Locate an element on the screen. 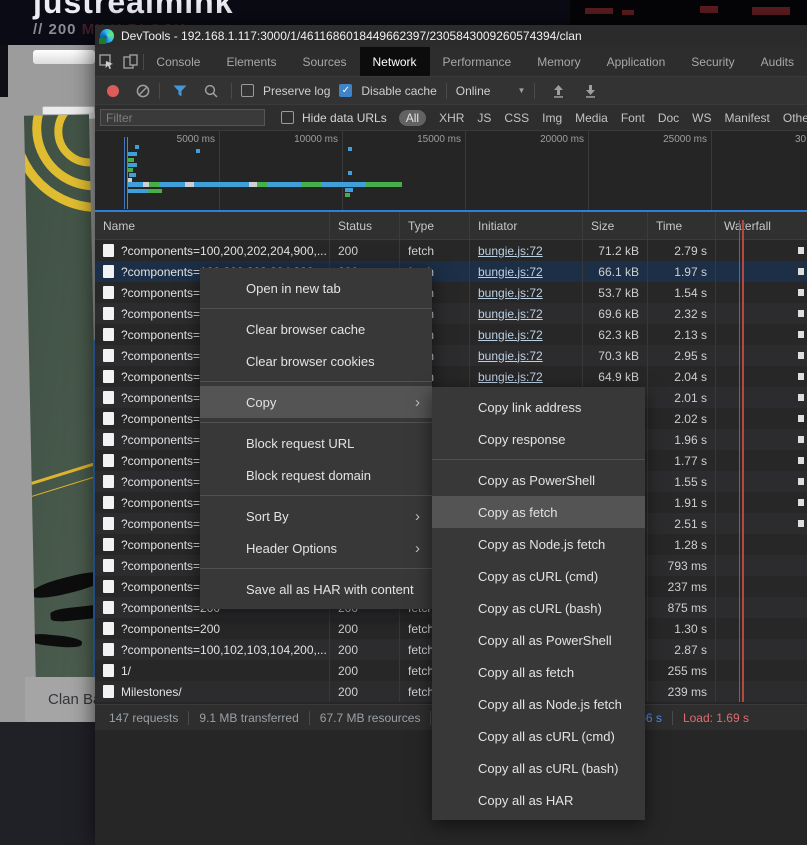 Image resolution: width=807 pixels, height=845 pixels. filter-type-font: Font is located at coordinates (633, 118).